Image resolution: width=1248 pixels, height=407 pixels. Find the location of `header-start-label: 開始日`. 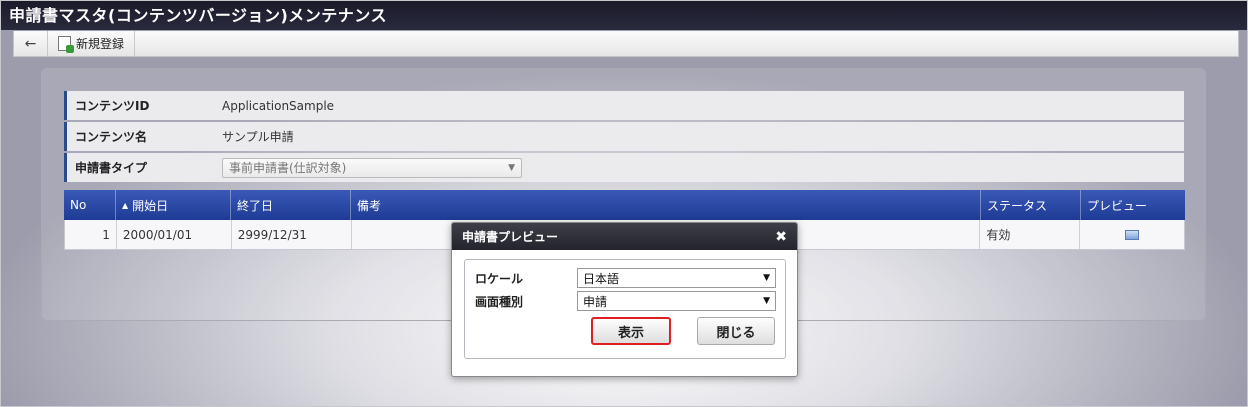

header-start-label: 開始日 is located at coordinates (150, 205).